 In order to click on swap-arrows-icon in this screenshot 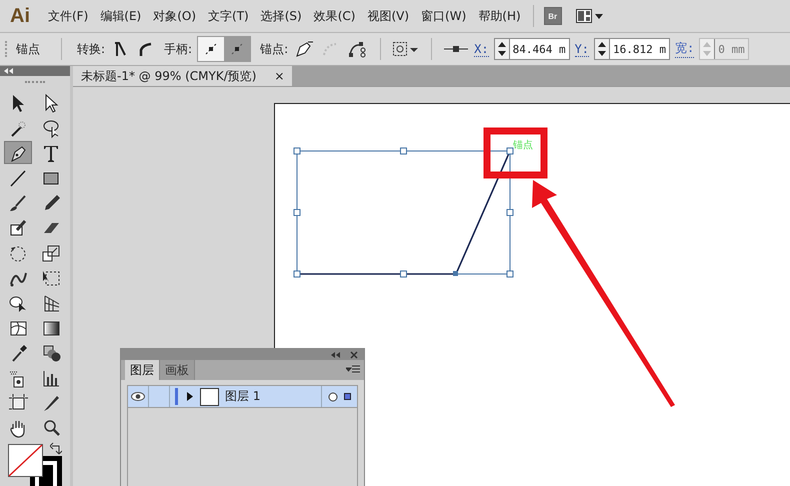, I will do `click(56, 449)`.